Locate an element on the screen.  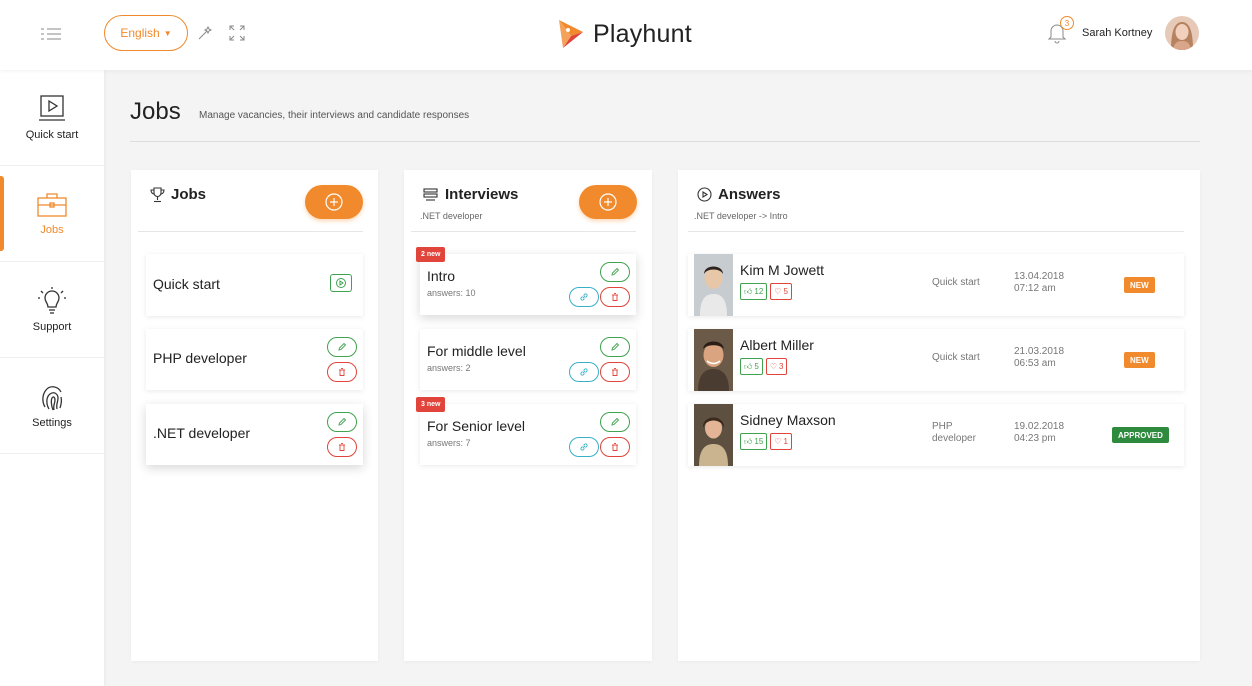
play-circle-icon is located at coordinates (341, 283).